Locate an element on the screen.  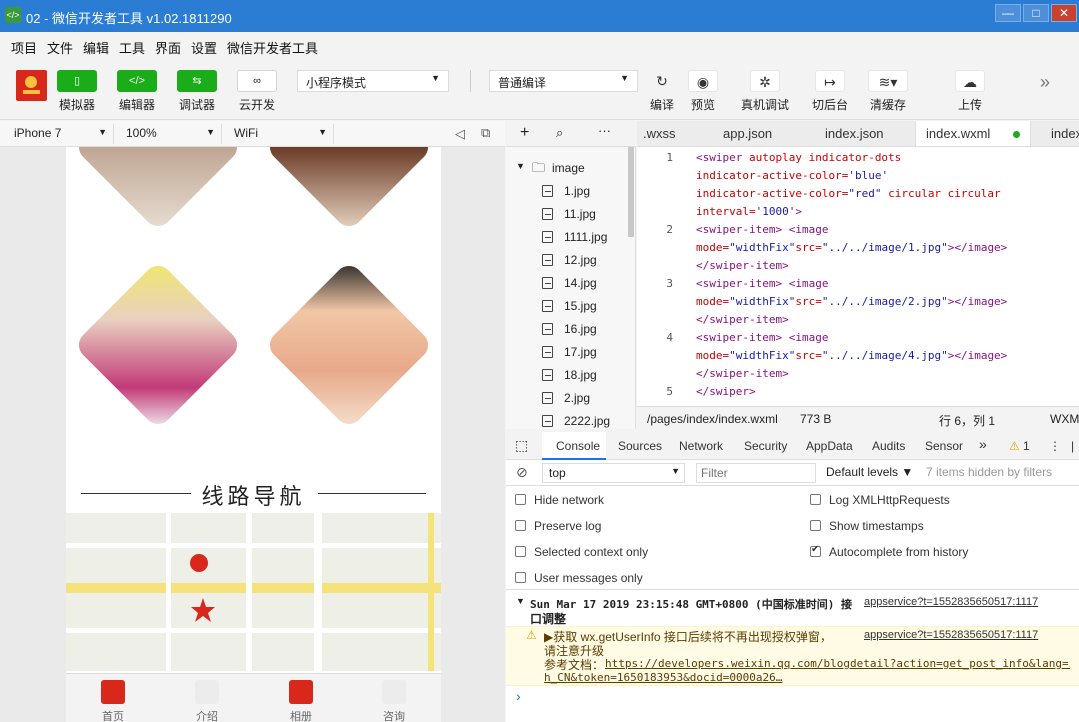
more-tools-button: » is located at coordinates (1045, 82).